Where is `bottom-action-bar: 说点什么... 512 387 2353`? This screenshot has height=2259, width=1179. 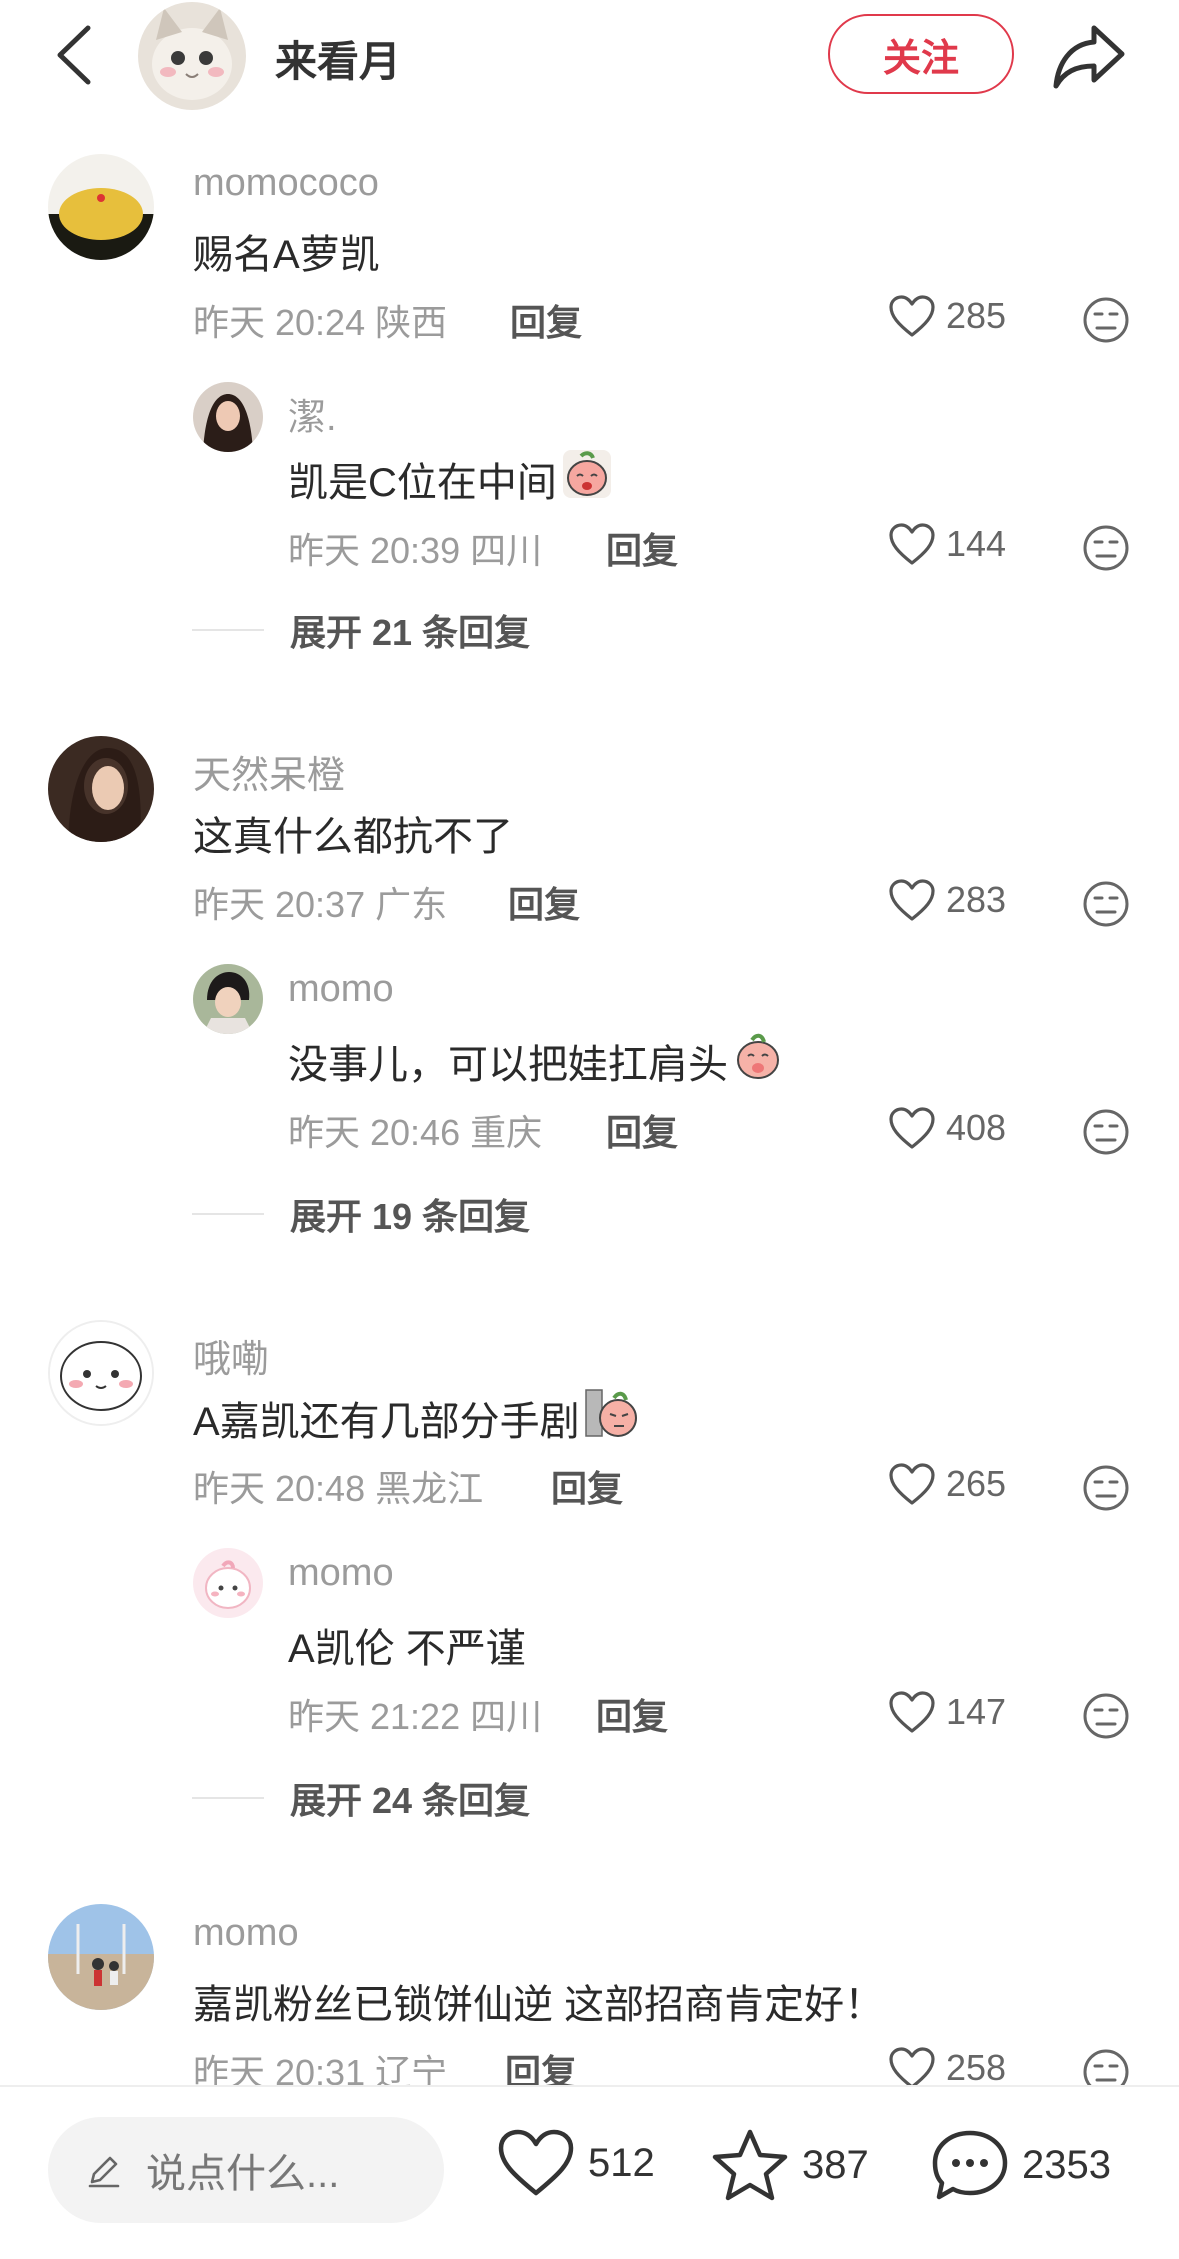
bottom-action-bar: 说点什么... 512 387 2353 is located at coordinates (589, 2172).